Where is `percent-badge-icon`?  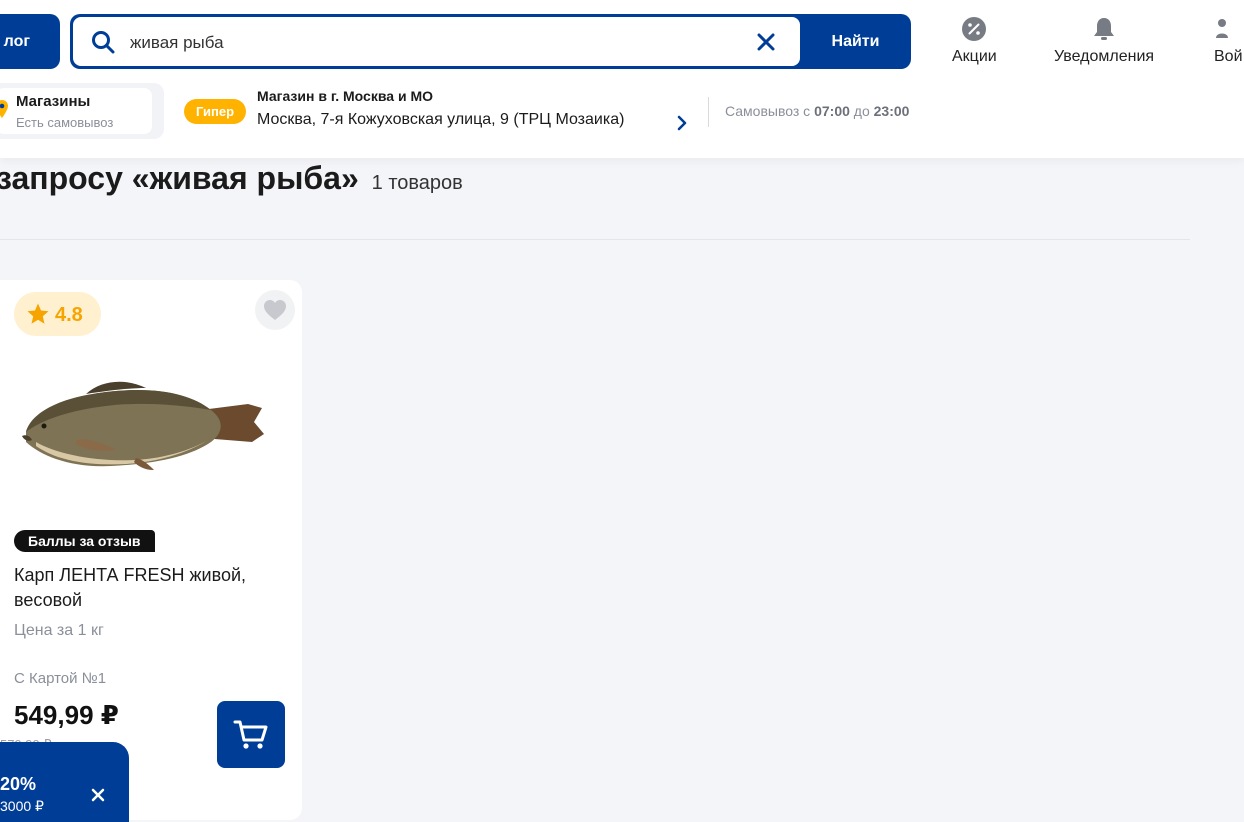 percent-badge-icon is located at coordinates (974, 29).